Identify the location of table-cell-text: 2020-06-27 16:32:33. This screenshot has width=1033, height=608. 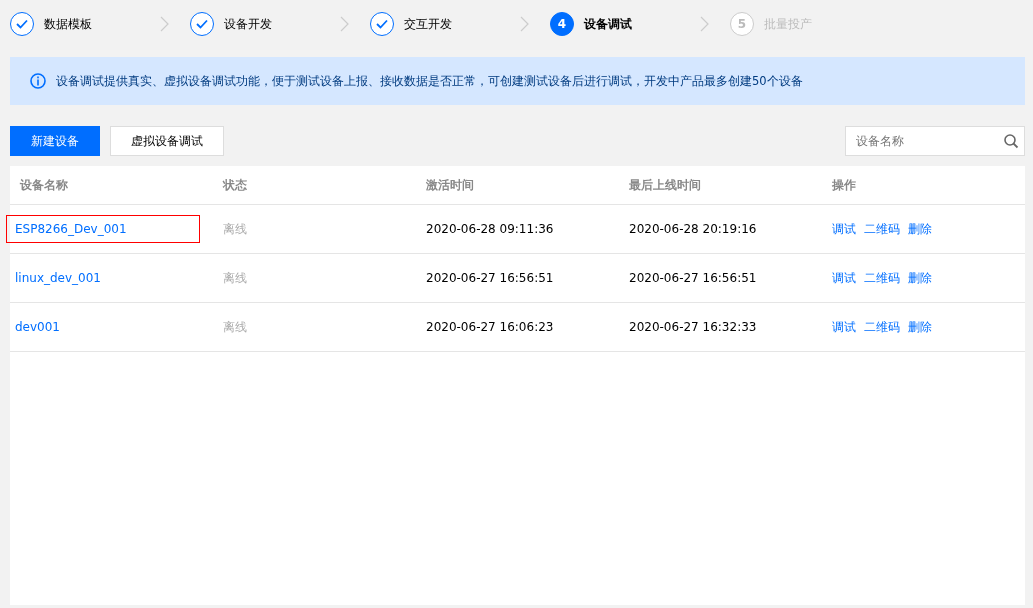
(693, 327).